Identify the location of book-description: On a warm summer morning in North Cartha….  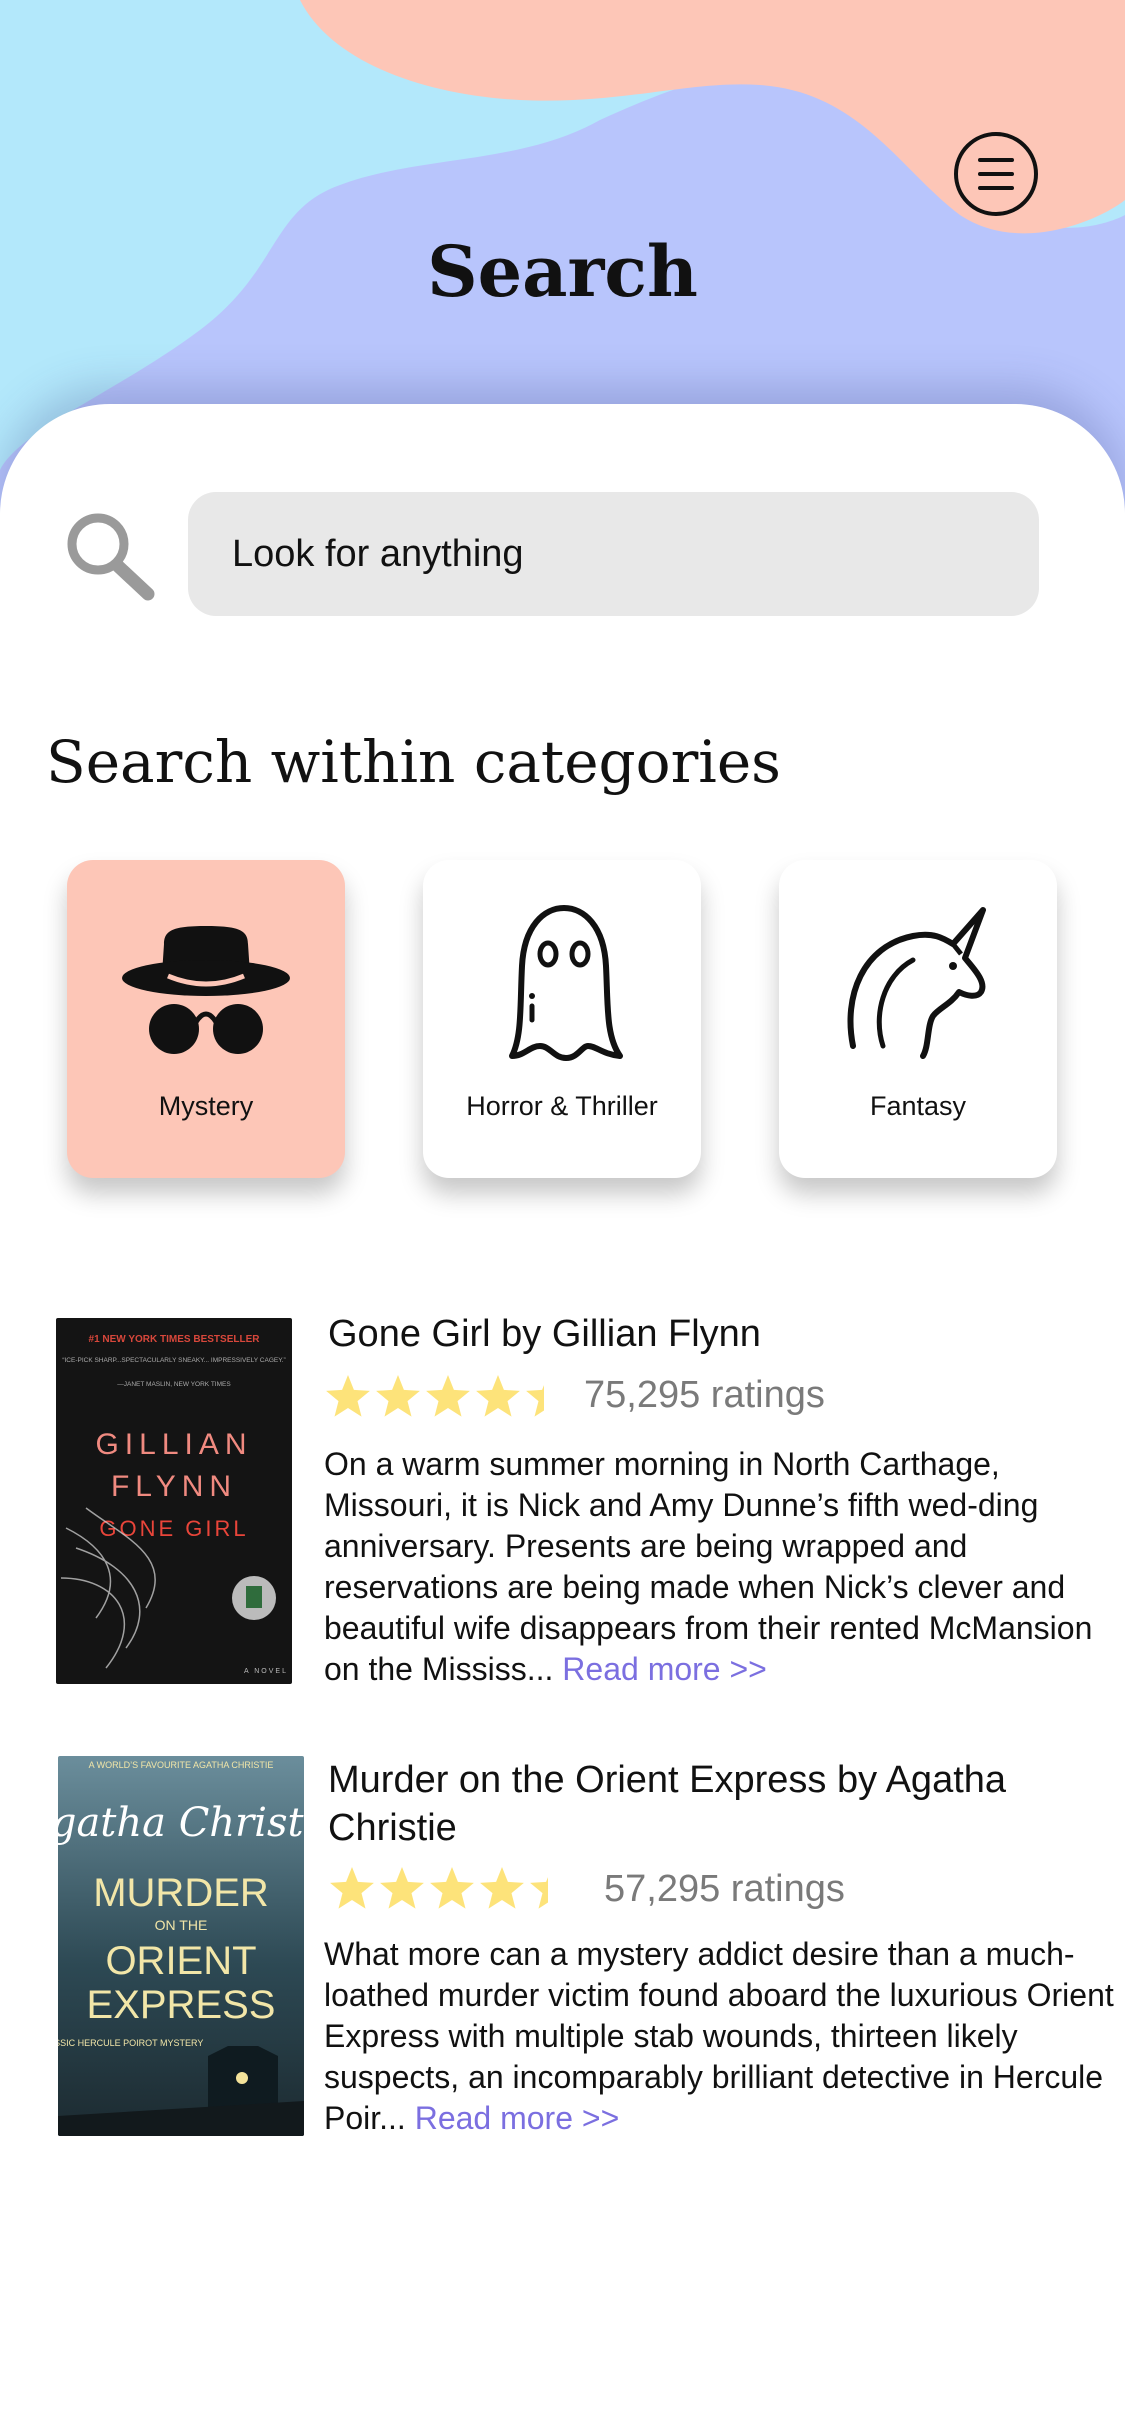
(724, 1567).